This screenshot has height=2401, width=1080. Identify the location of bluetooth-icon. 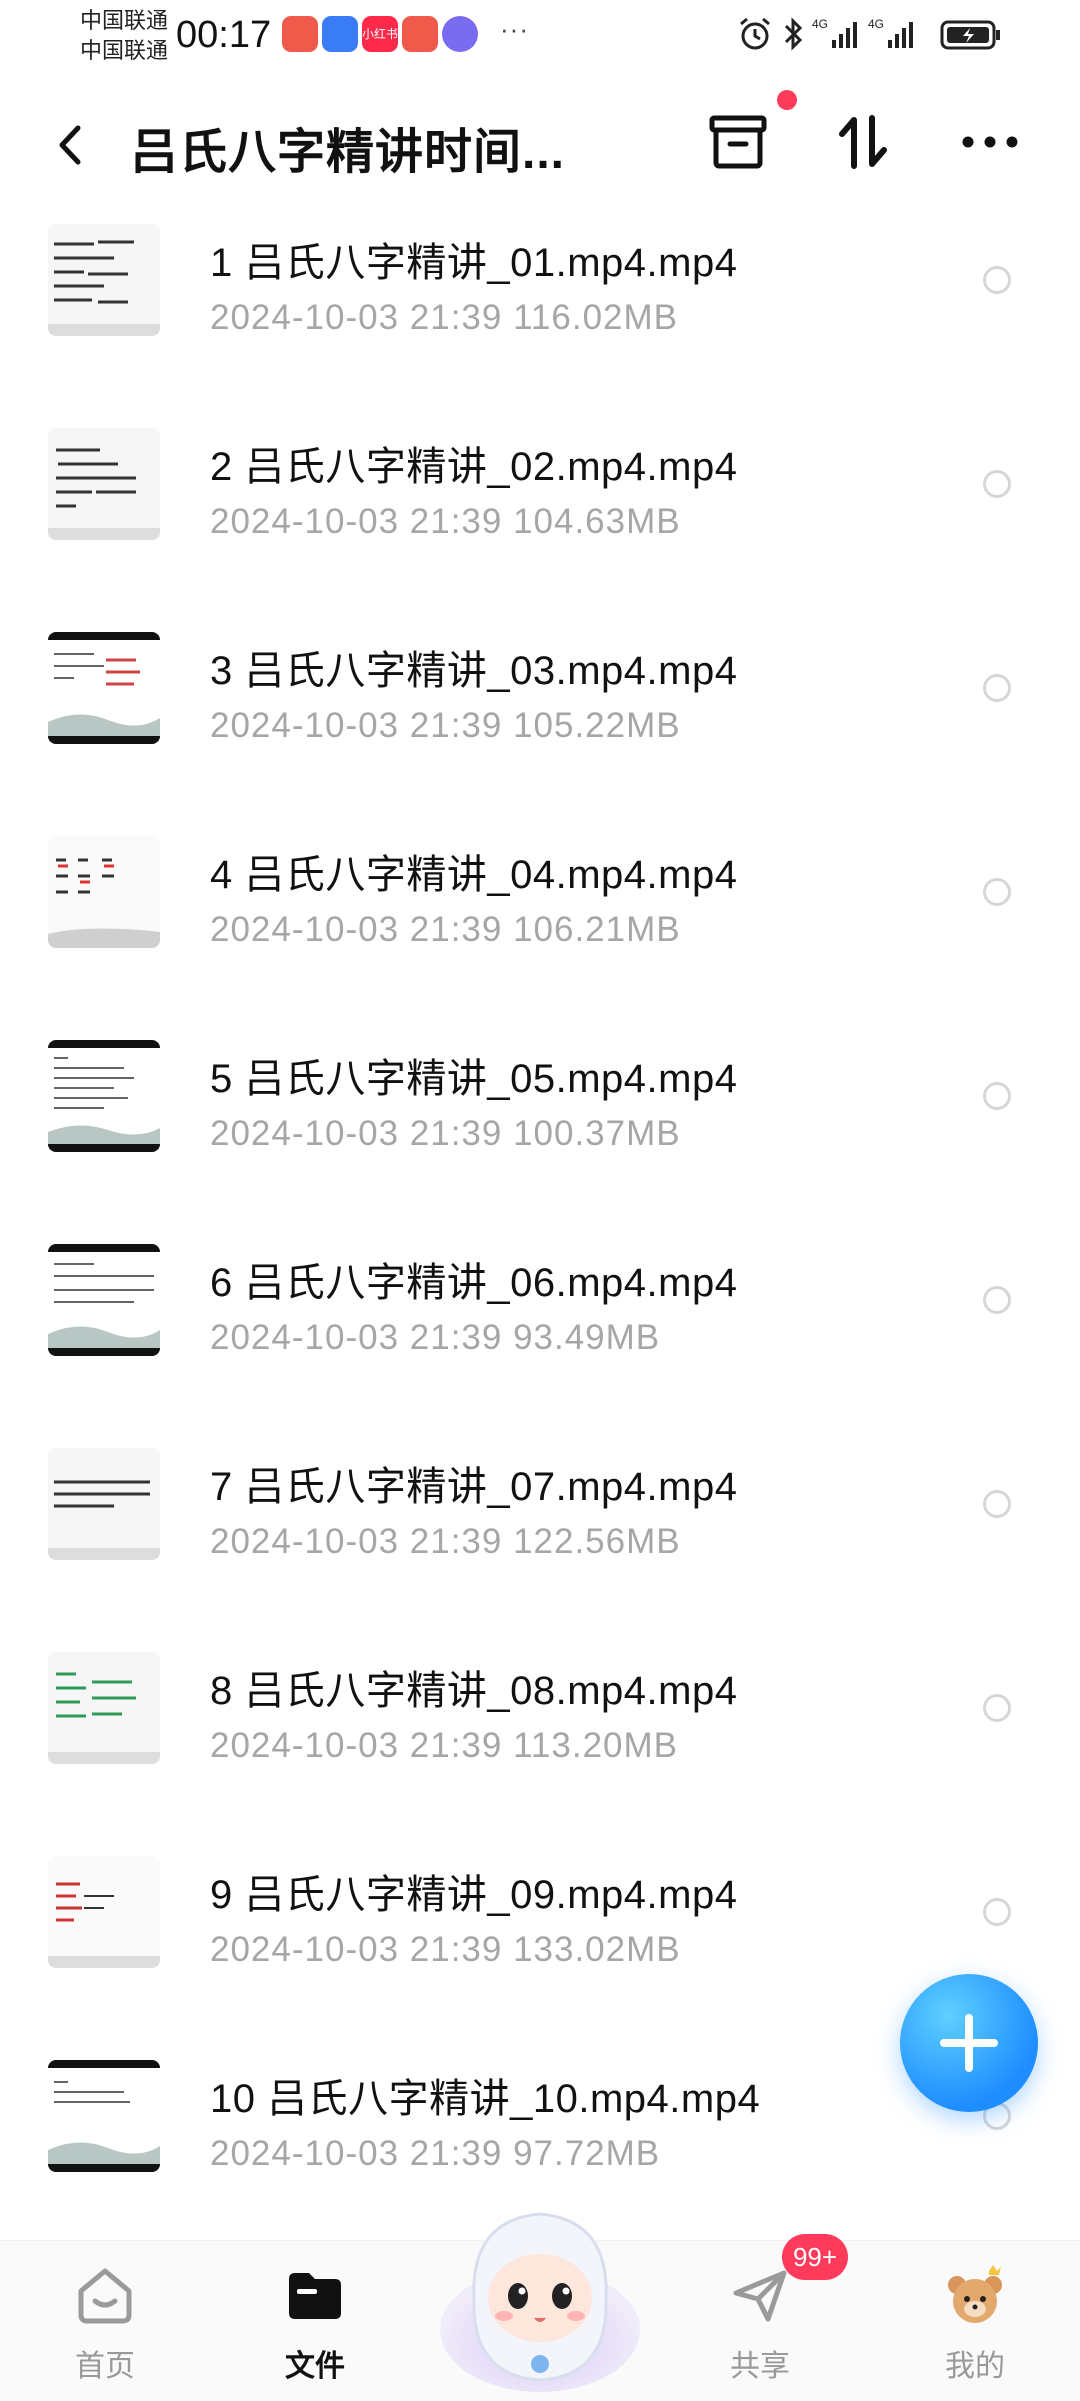
(793, 34).